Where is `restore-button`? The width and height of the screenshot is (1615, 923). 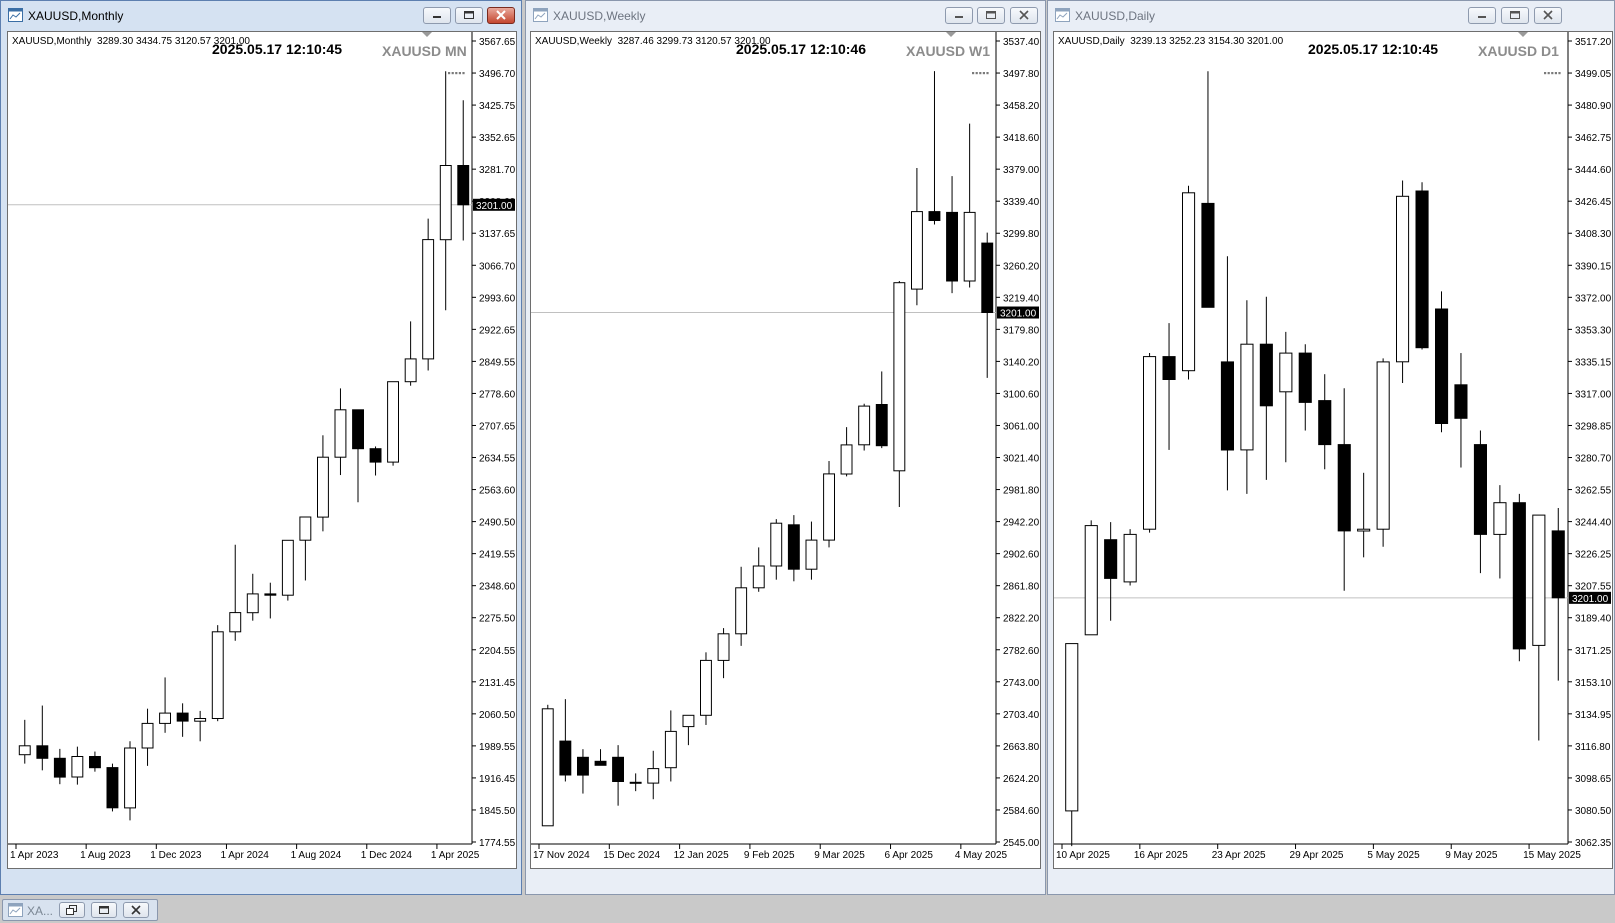
restore-button is located at coordinates (72, 910).